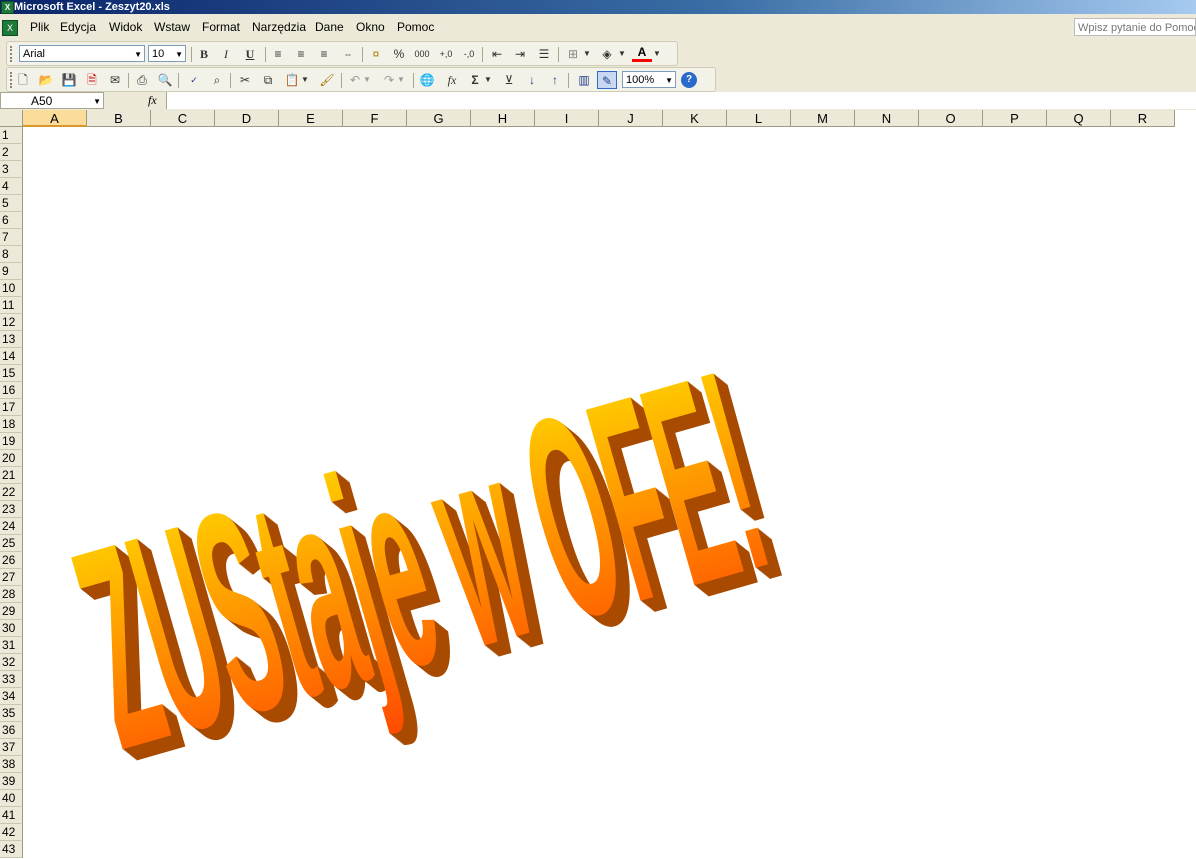 Image resolution: width=1196 pixels, height=859 pixels. What do you see at coordinates (475, 80) in the screenshot?
I see `autosum-button: Σ` at bounding box center [475, 80].